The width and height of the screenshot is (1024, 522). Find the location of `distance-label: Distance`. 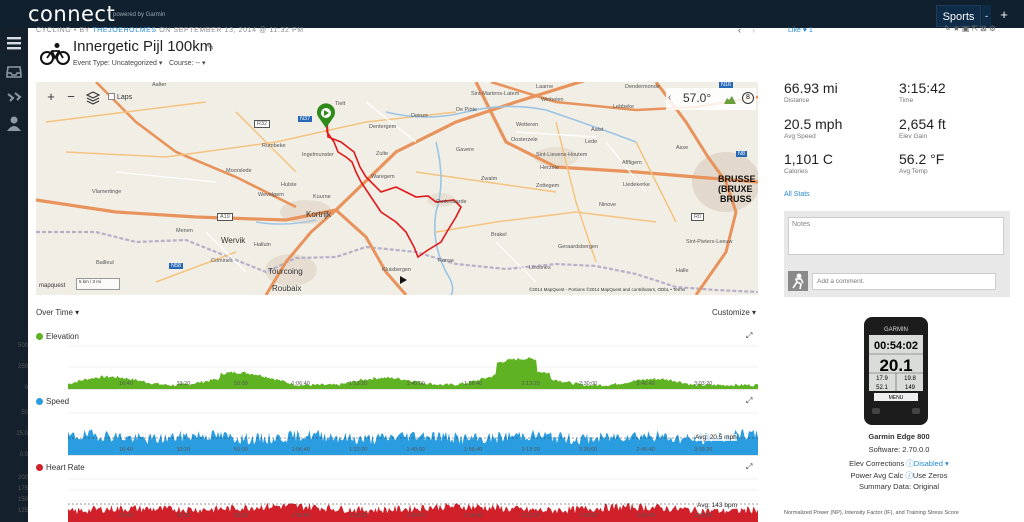

distance-label: Distance is located at coordinates (797, 100).